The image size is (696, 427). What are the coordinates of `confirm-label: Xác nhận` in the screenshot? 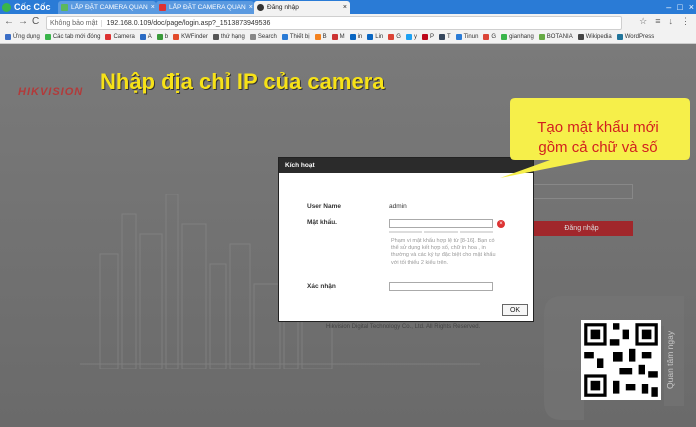 It's located at (321, 286).